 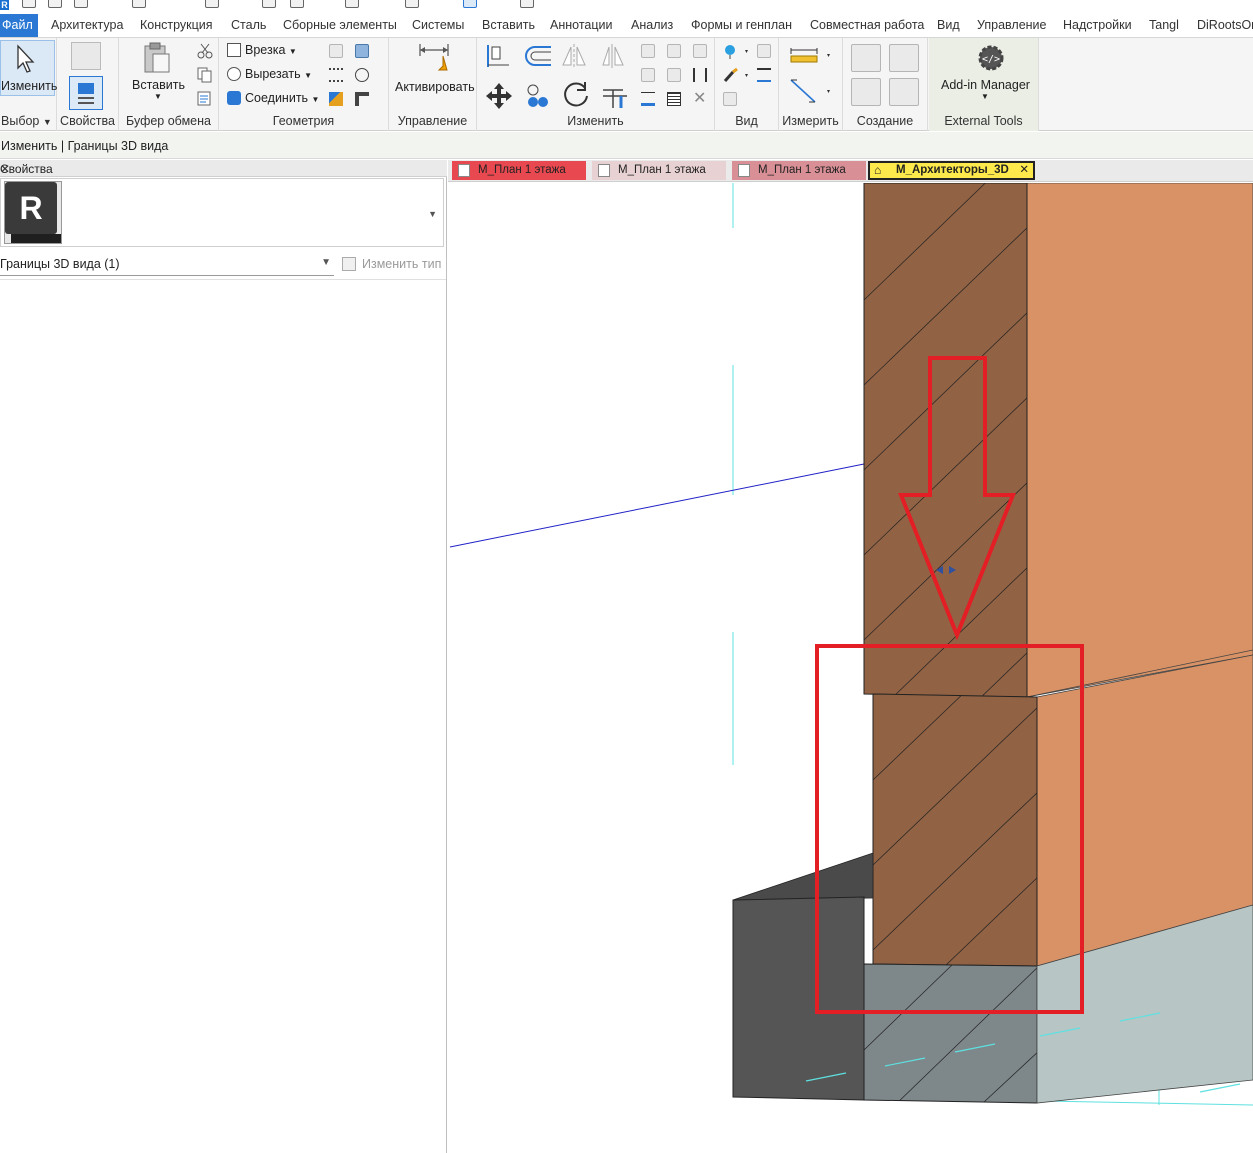 I want to click on tab-file: Файл, so click(x=19, y=25).